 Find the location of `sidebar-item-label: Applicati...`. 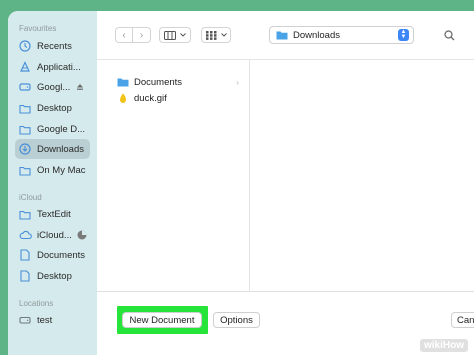

sidebar-item-label: Applicati... is located at coordinates (59, 67).